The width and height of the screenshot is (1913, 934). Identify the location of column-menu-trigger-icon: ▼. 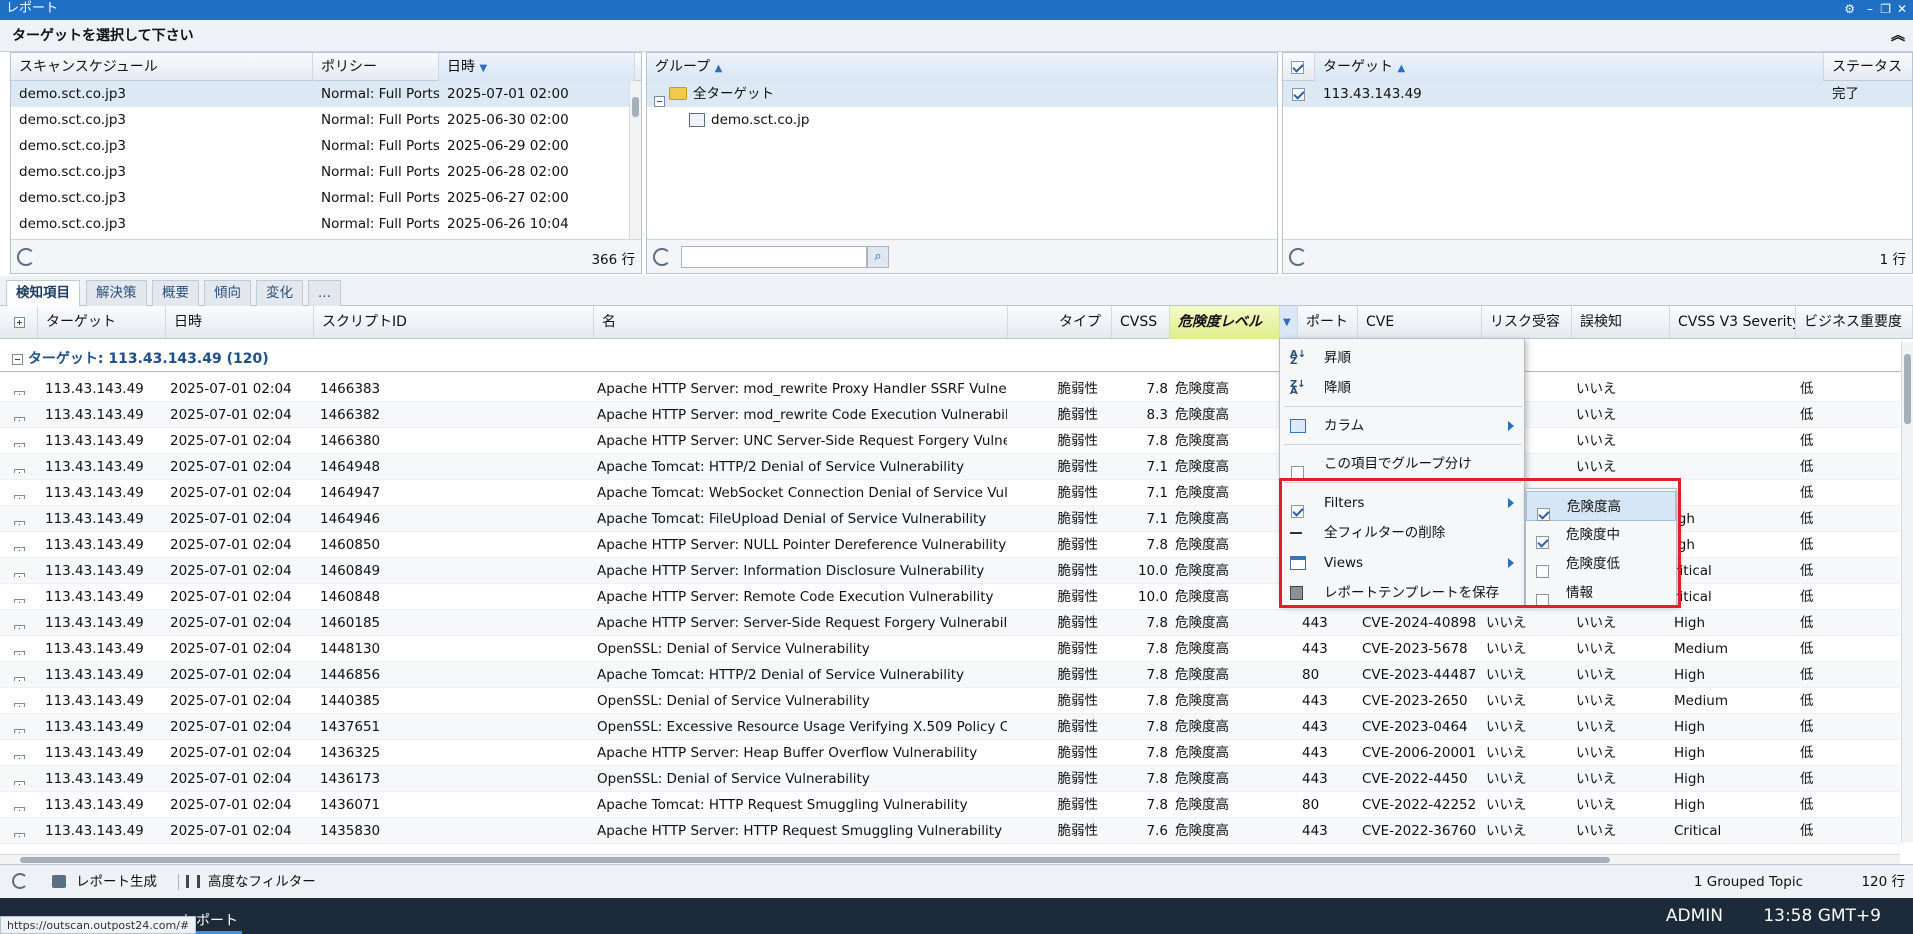
(1289, 322).